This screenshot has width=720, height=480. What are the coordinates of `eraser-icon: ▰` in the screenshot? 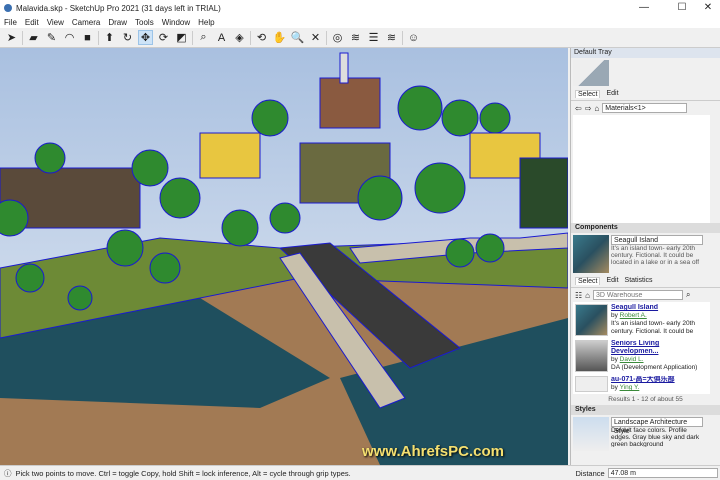 It's located at (33, 37).